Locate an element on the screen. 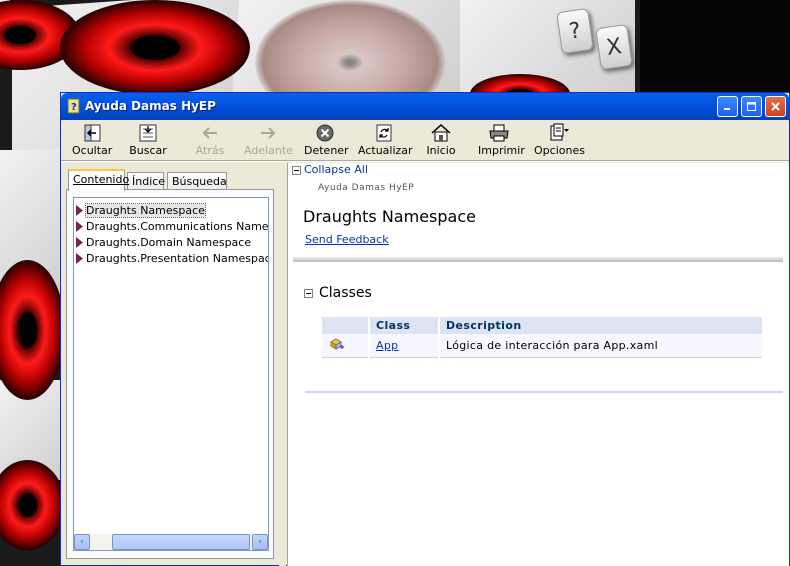 The width and height of the screenshot is (790, 566). breadcrumb: Ayuda Damas HyEP is located at coordinates (366, 188).